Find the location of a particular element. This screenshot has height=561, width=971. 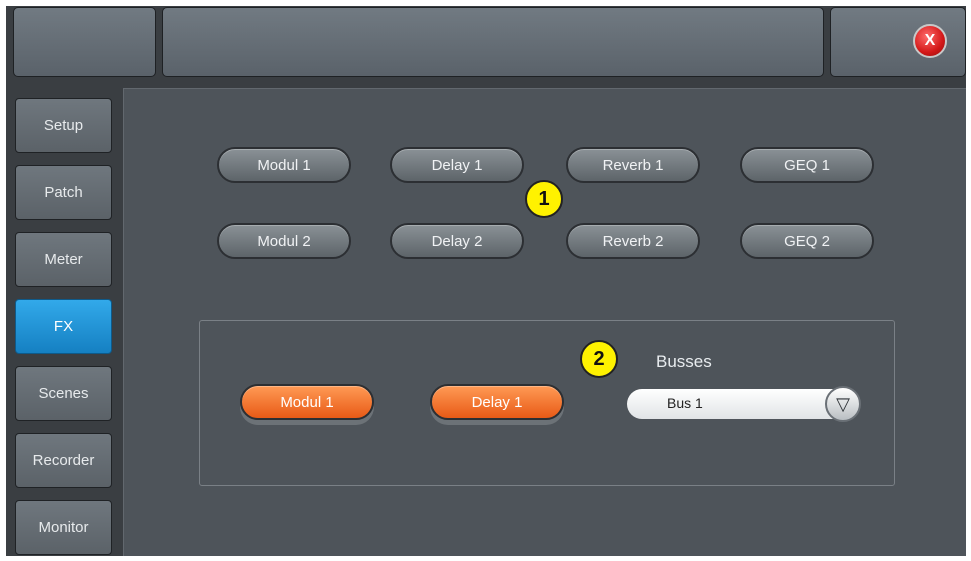

sidebar-item-label: Monitor is located at coordinates (63, 527).